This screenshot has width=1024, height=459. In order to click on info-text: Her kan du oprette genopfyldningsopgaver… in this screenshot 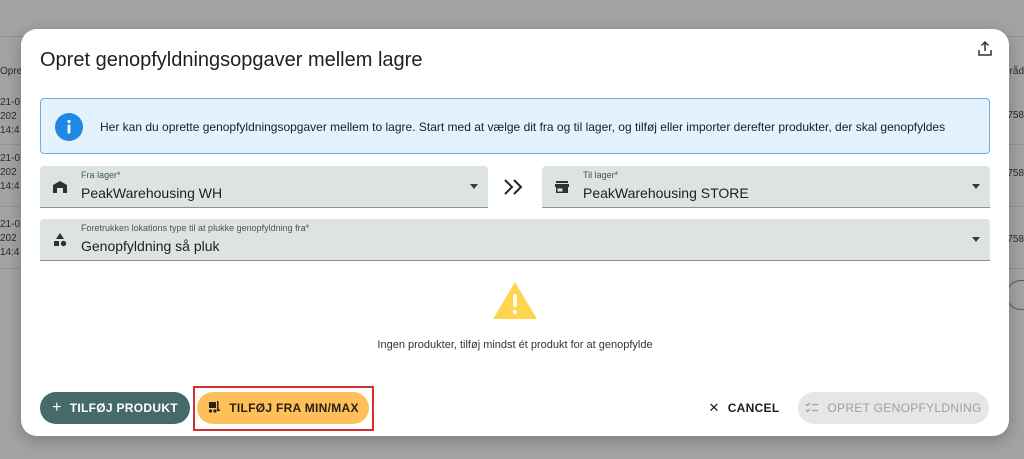, I will do `click(523, 127)`.